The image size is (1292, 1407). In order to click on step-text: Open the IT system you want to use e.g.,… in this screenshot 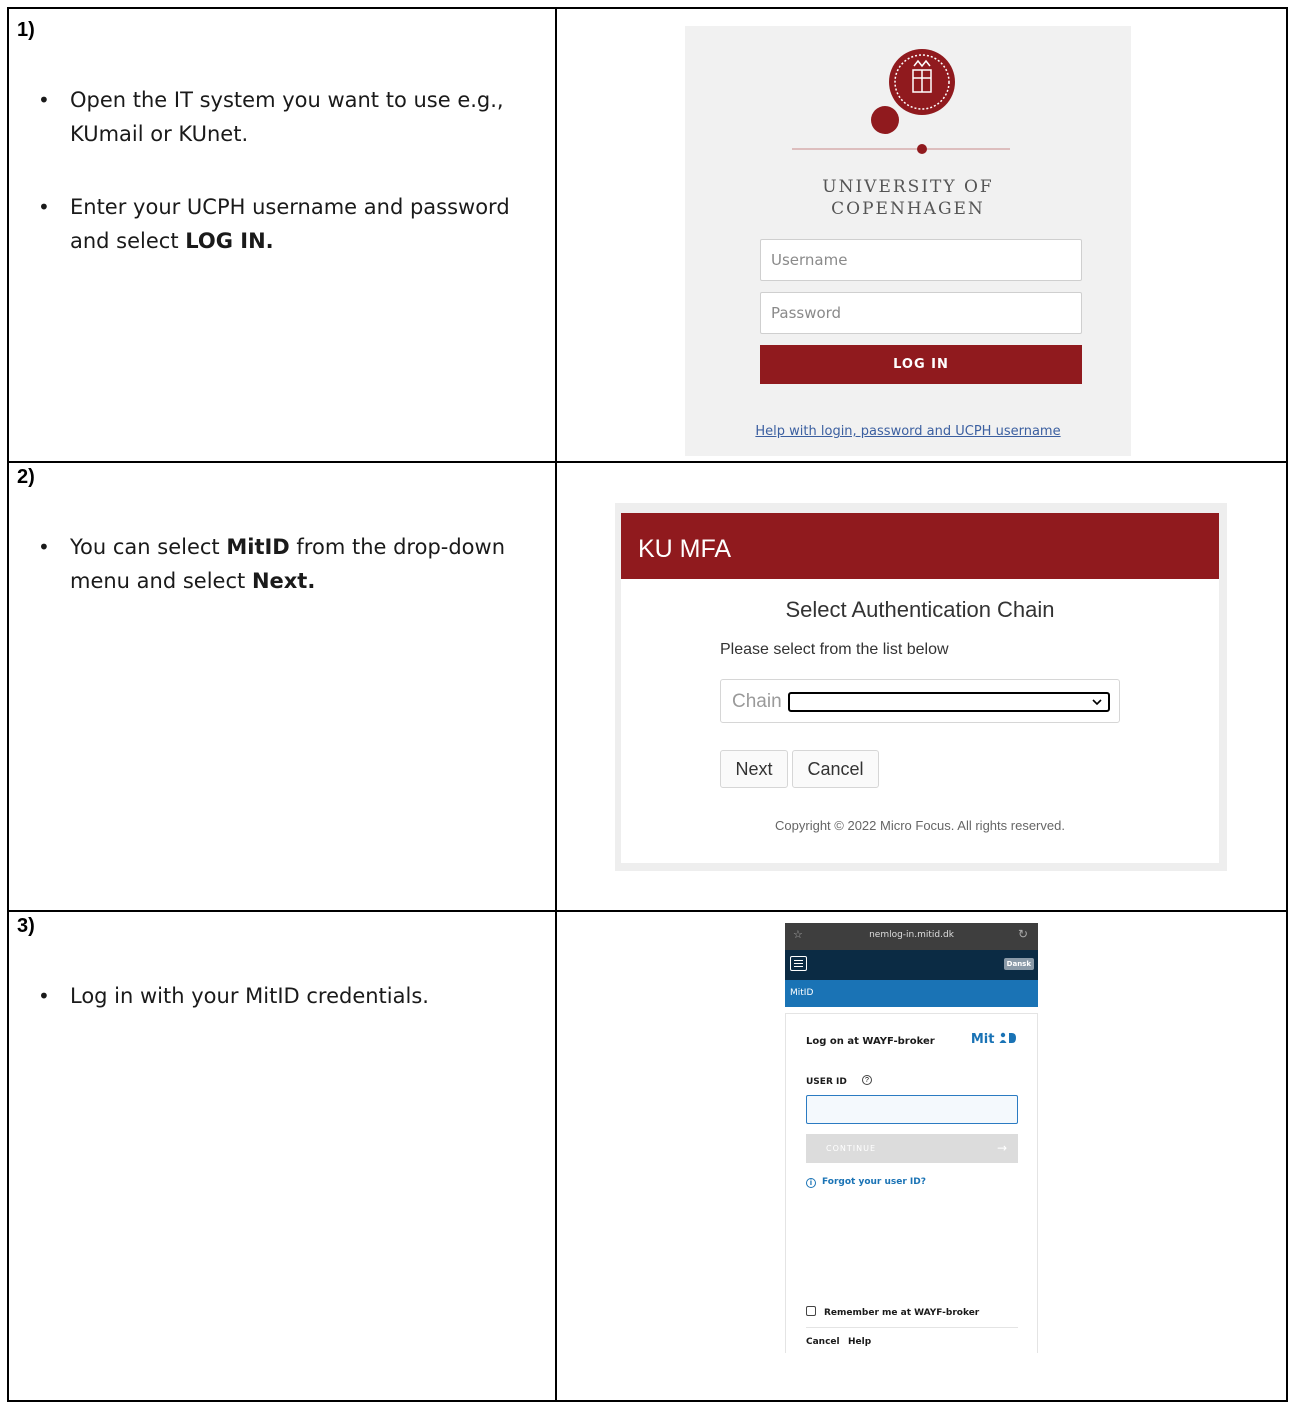, I will do `click(287, 117)`.